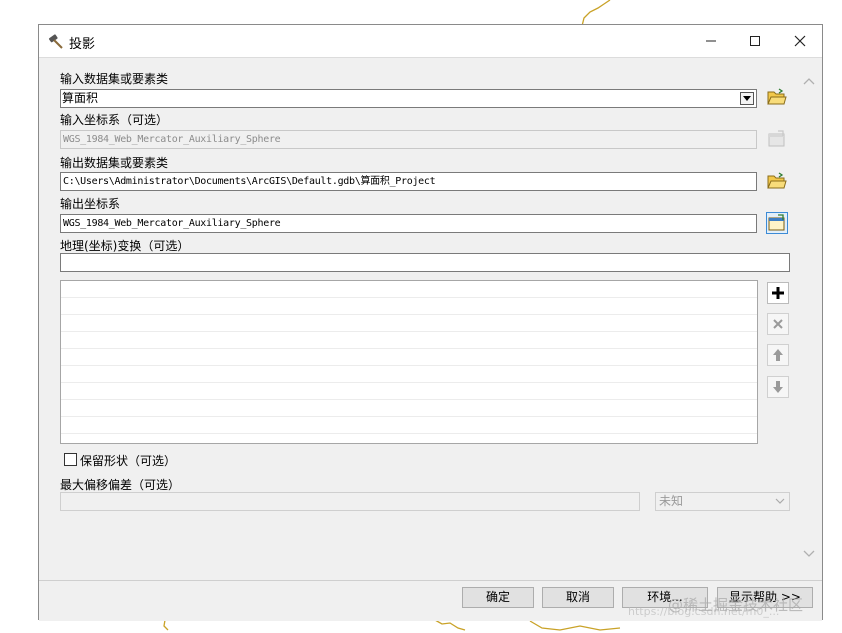  I want to click on input-crs-properties-button, so click(777, 139).